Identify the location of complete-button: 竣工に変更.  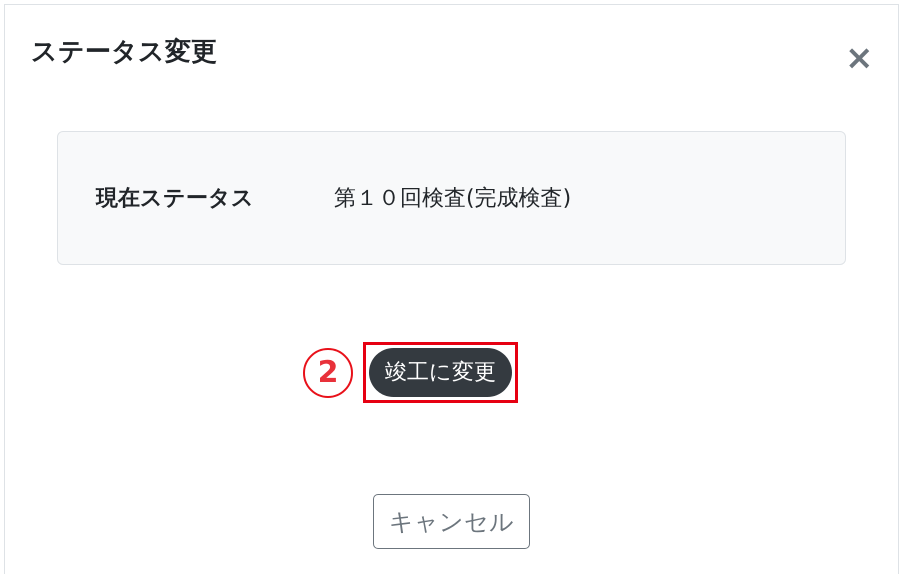
(440, 372).